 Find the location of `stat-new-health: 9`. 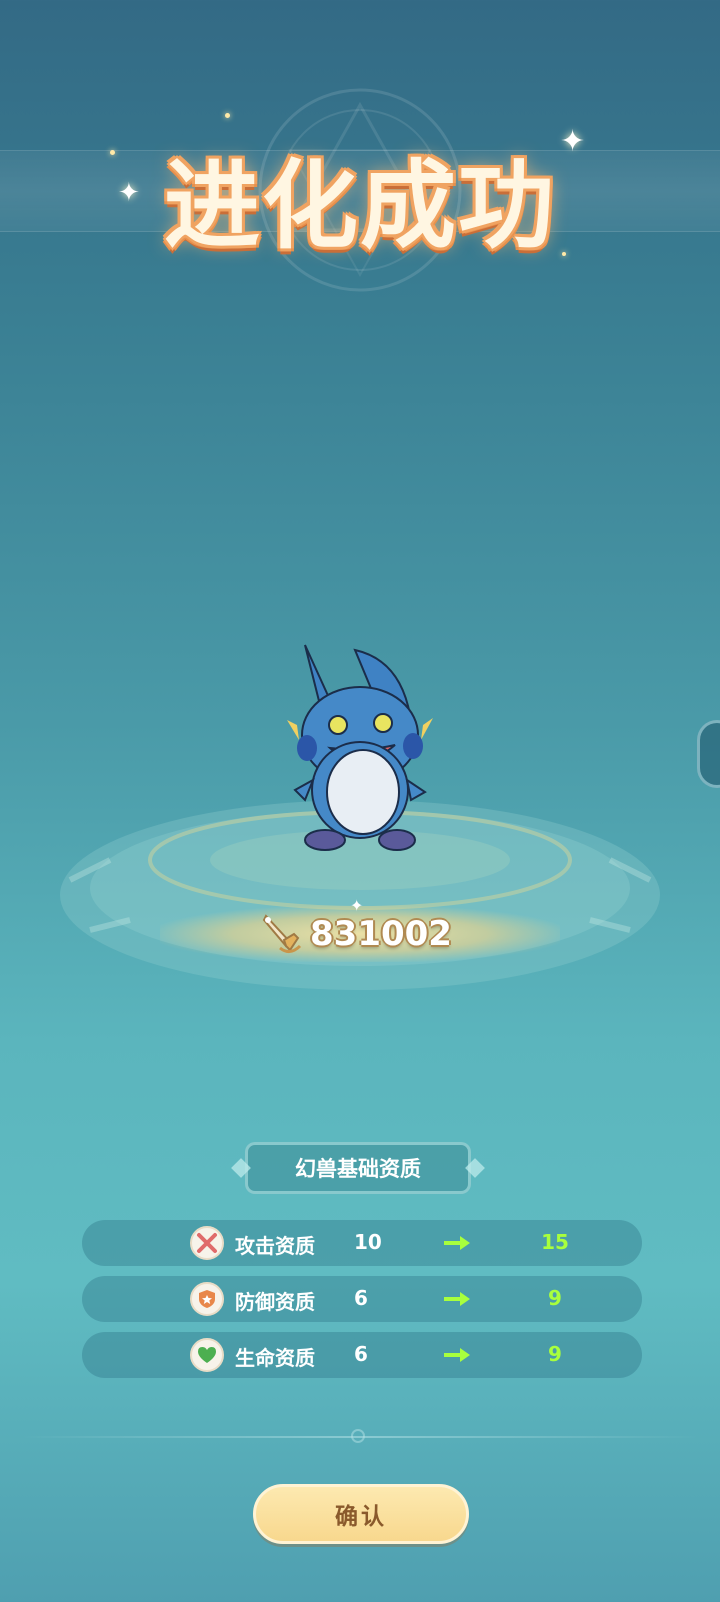

stat-new-health: 9 is located at coordinates (555, 1354).